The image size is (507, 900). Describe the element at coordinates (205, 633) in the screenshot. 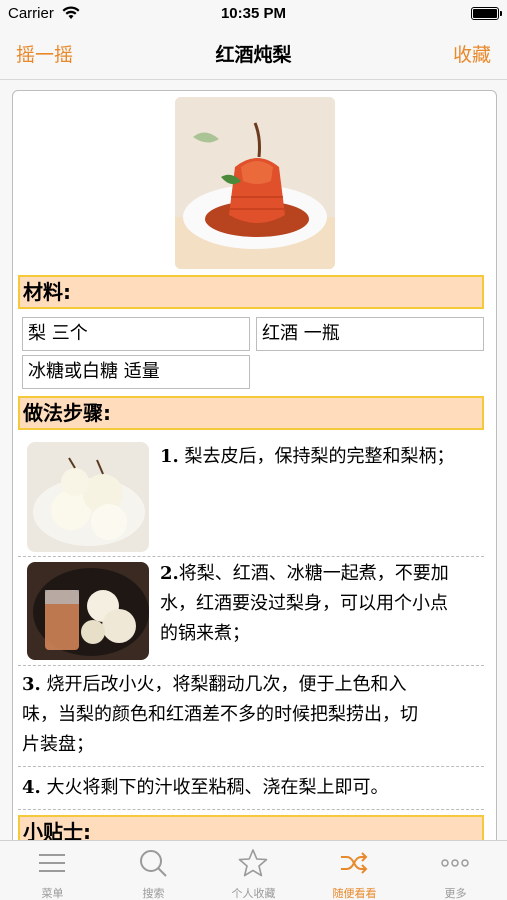

I see `step-text-line: 的锅来煮；` at that location.